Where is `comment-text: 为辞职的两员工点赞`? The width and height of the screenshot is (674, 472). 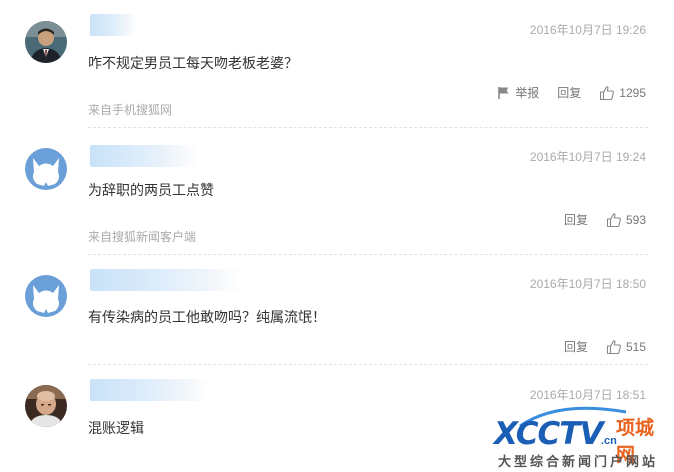 comment-text: 为辞职的两员工点赞 is located at coordinates (151, 190).